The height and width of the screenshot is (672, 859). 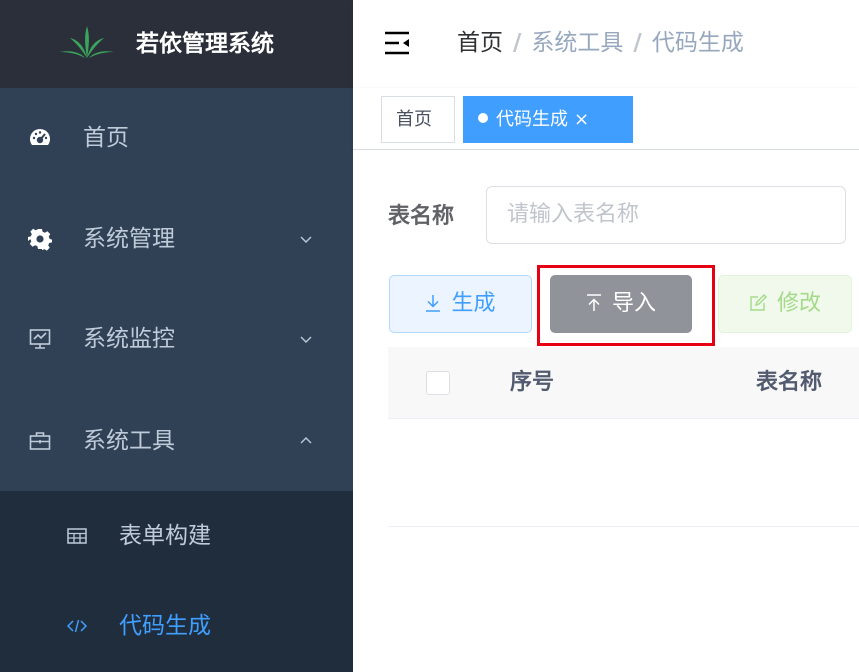 I want to click on tags-view: 首页 代码生成 ×, so click(x=606, y=119).